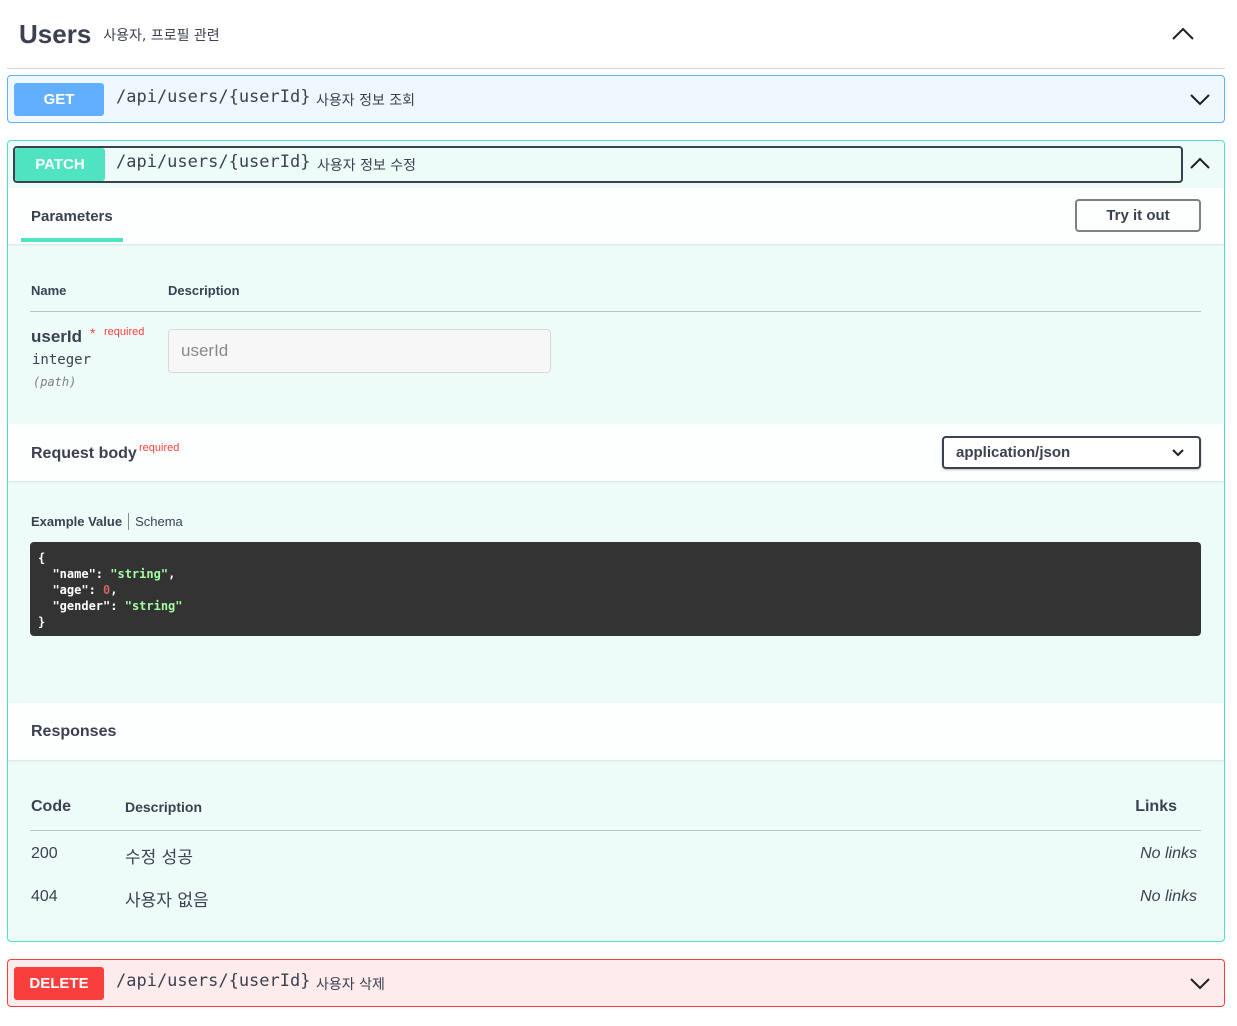  Describe the element at coordinates (72, 240) in the screenshot. I see `active-tab-indicator` at that location.